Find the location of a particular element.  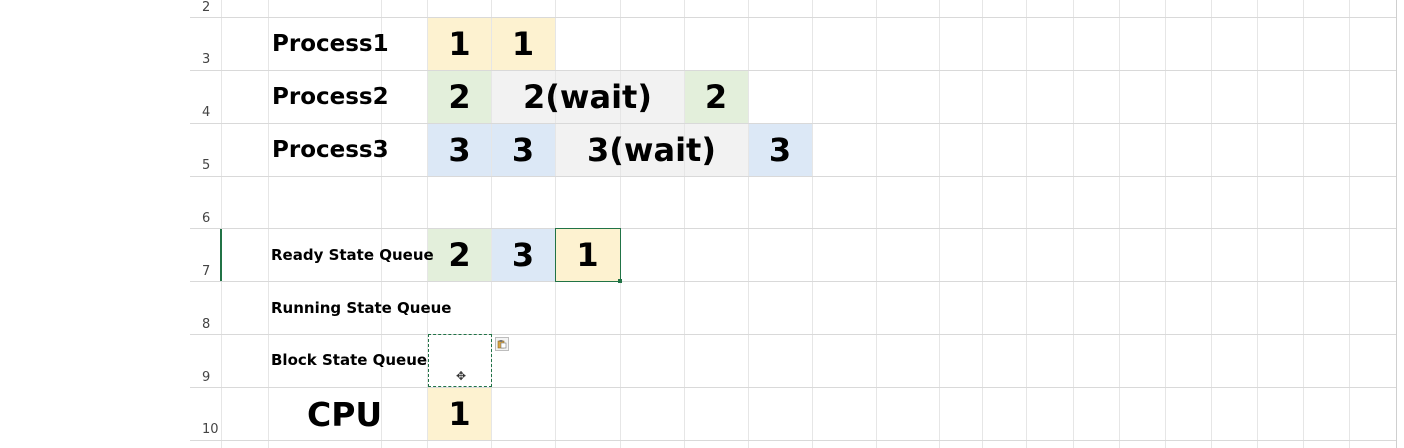

process3-wait-cell: 3(wait) is located at coordinates (651, 150).